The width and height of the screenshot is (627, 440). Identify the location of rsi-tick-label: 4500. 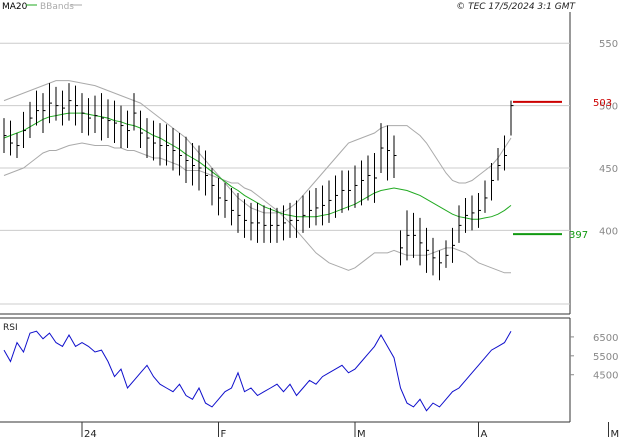
(605, 376).